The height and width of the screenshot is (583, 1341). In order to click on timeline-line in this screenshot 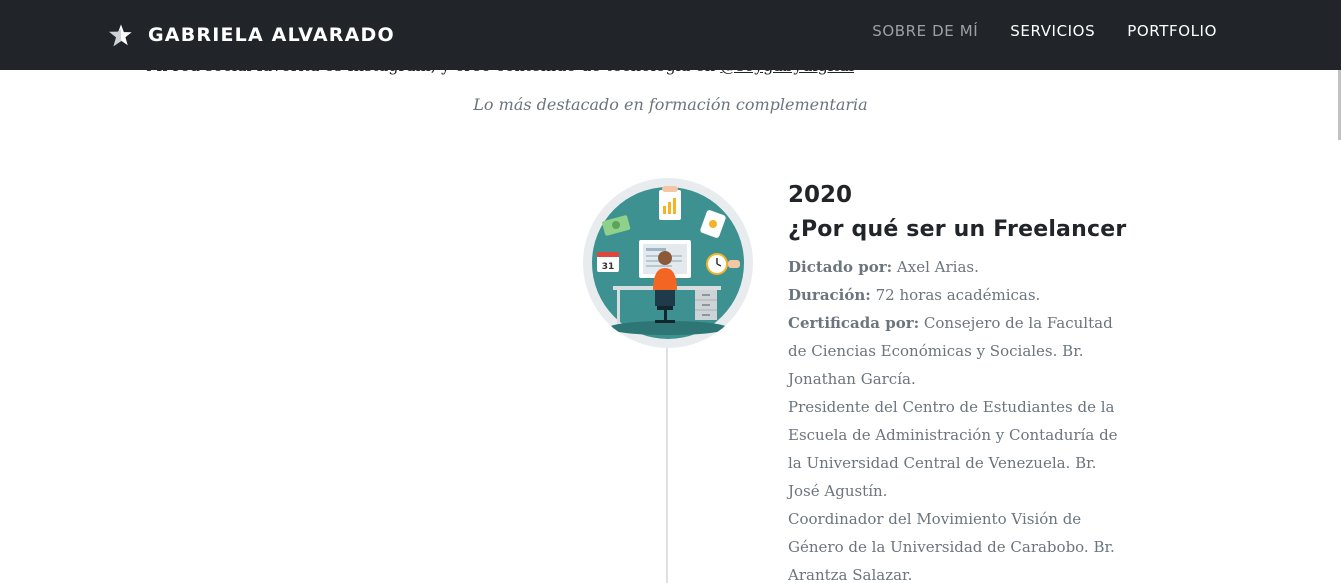, I will do `click(667, 464)`.